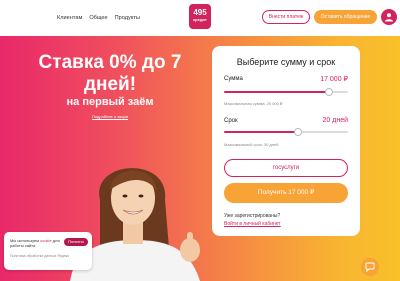 This screenshot has width=400, height=281. What do you see at coordinates (200, 12) in the screenshot?
I see `logo-number: 495` at bounding box center [200, 12].